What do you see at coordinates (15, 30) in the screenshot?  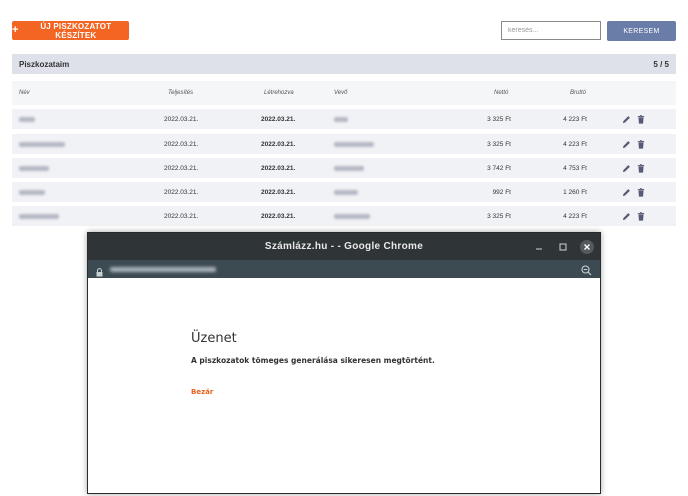 I see `plus-icon: +` at bounding box center [15, 30].